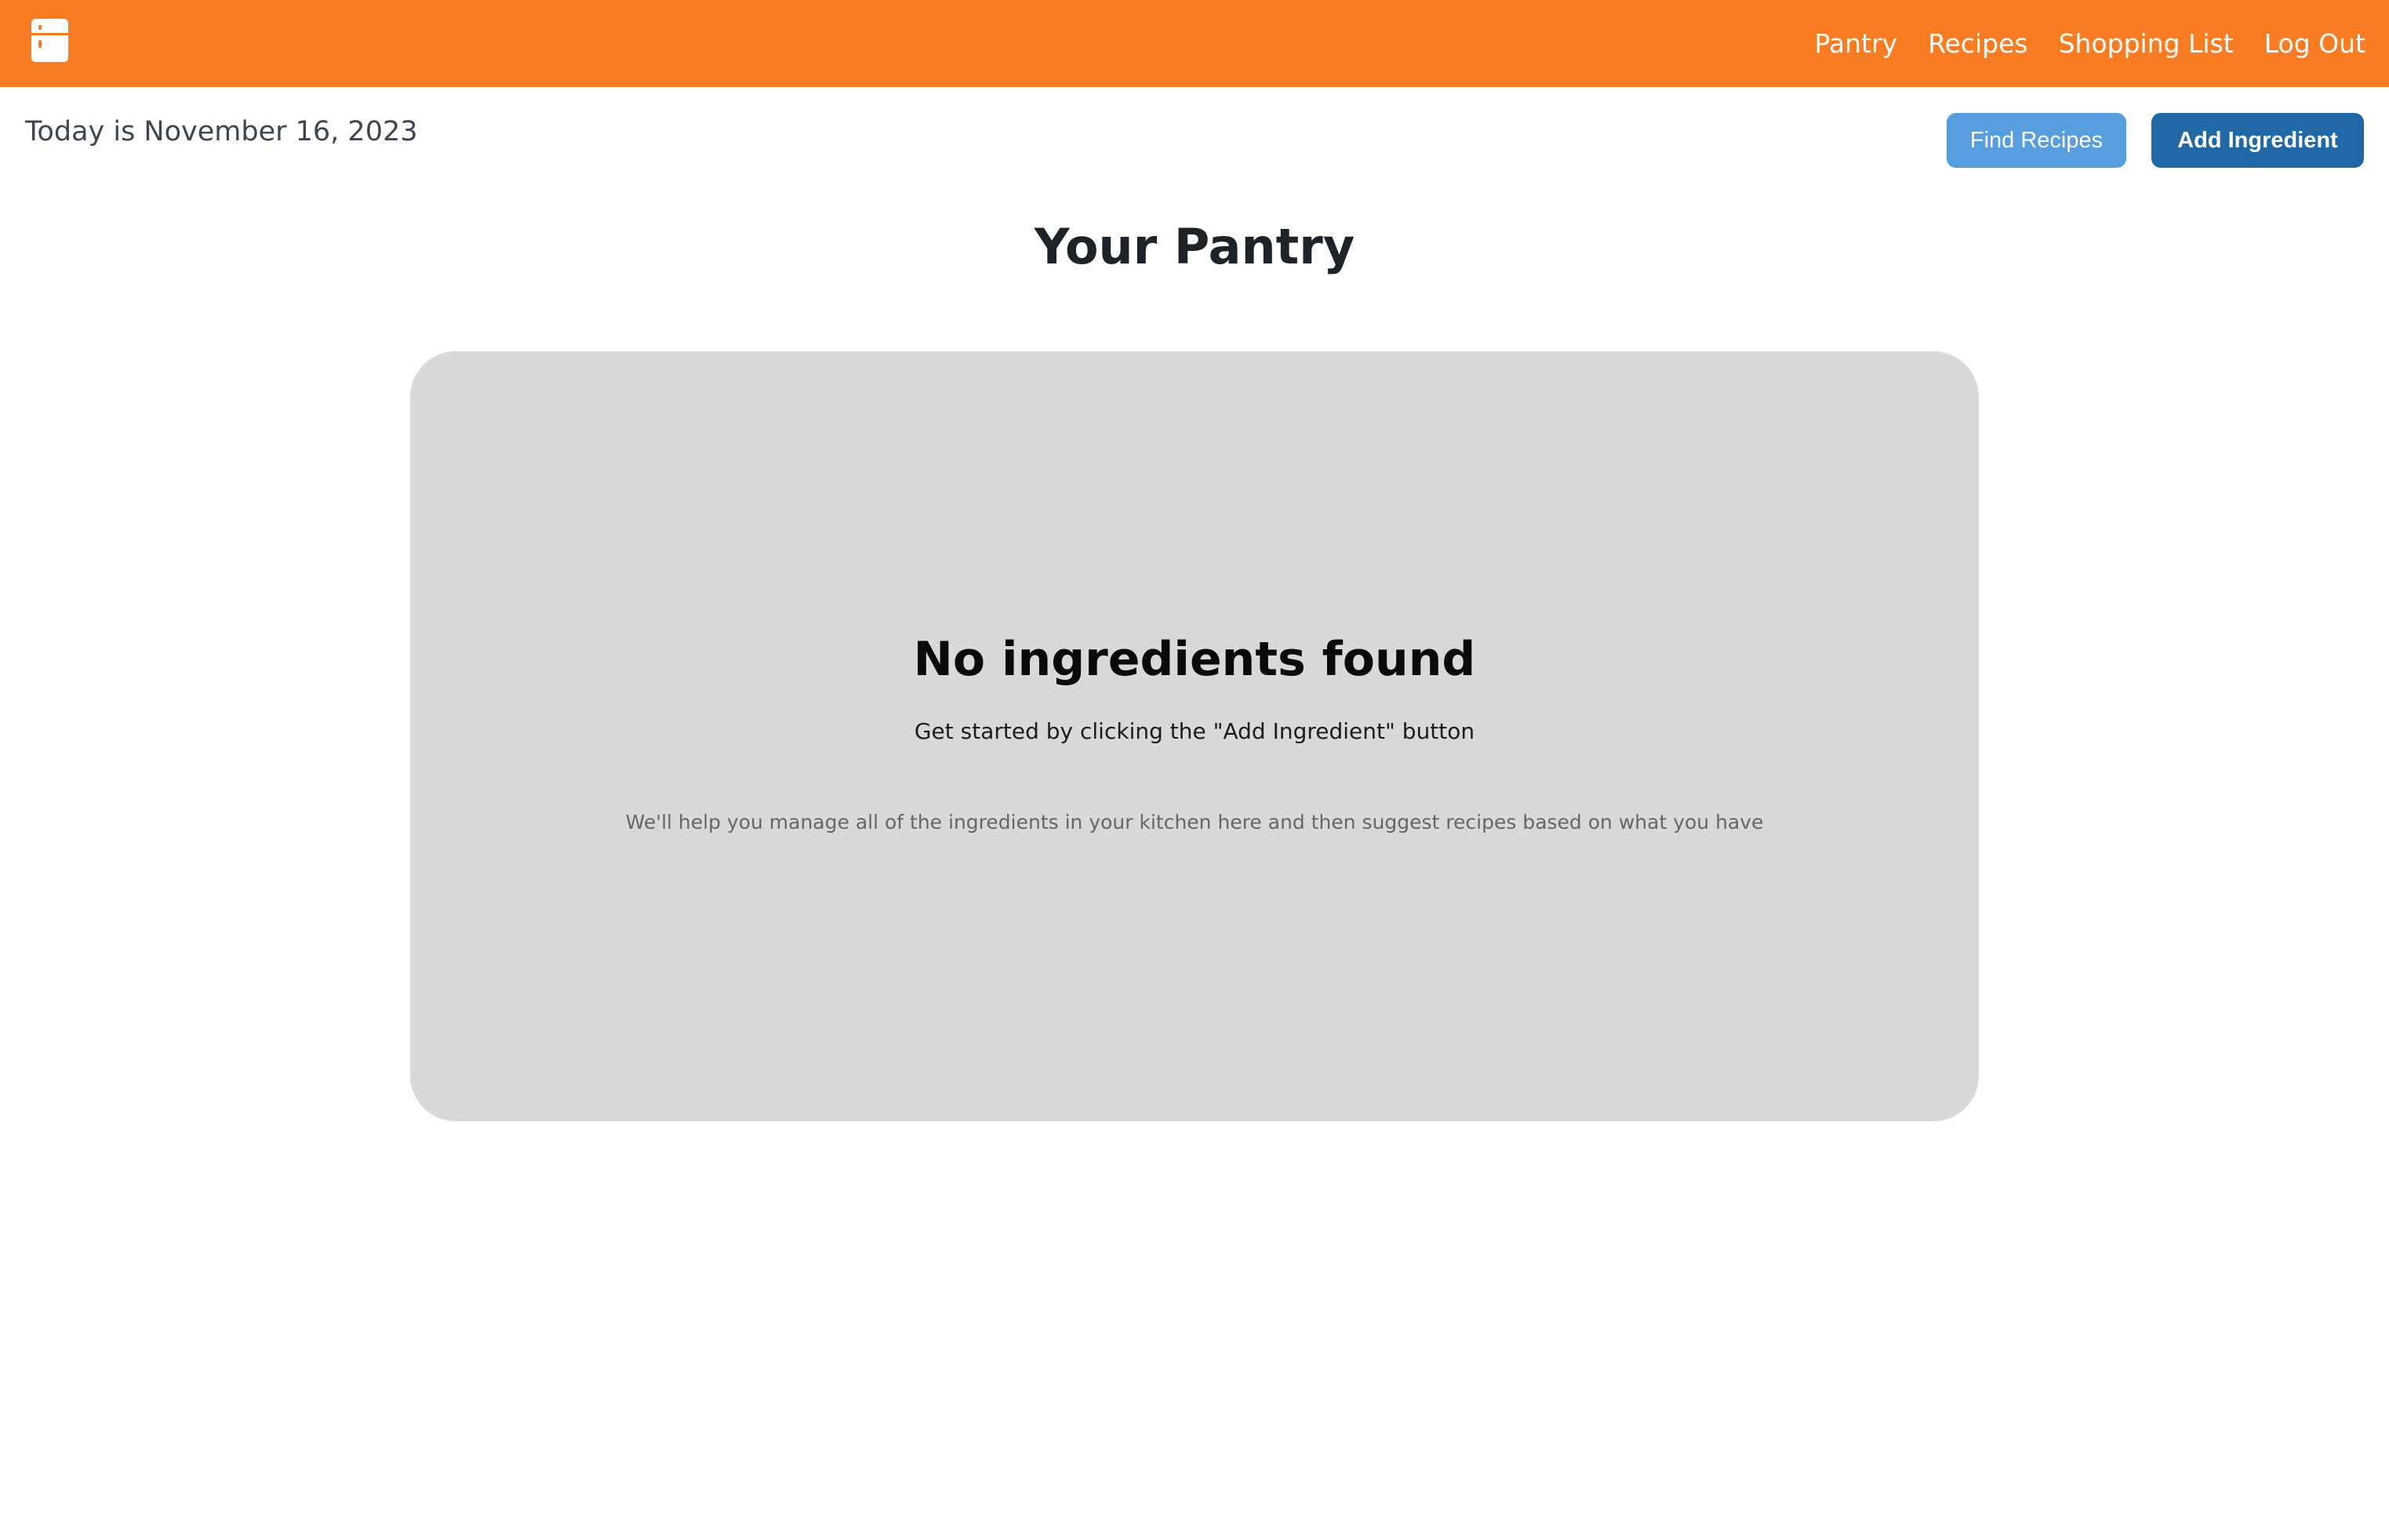 This screenshot has width=2389, height=1540. Describe the element at coordinates (1194, 247) in the screenshot. I see `page-title: Your Pantry` at that location.